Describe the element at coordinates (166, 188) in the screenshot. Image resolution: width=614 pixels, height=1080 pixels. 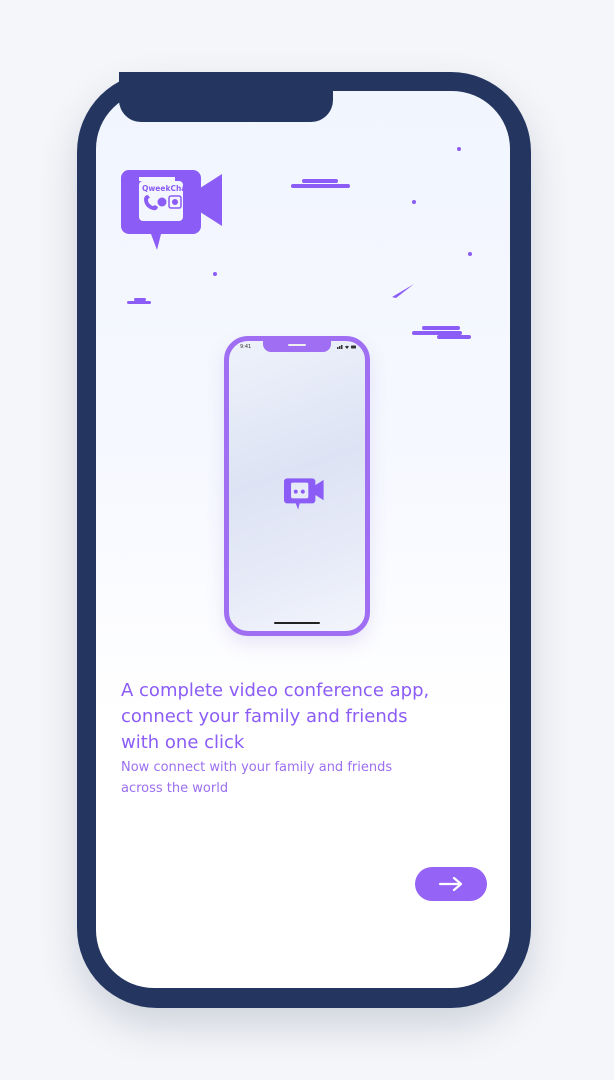
I see `logo-wordmark: QweekChat` at that location.